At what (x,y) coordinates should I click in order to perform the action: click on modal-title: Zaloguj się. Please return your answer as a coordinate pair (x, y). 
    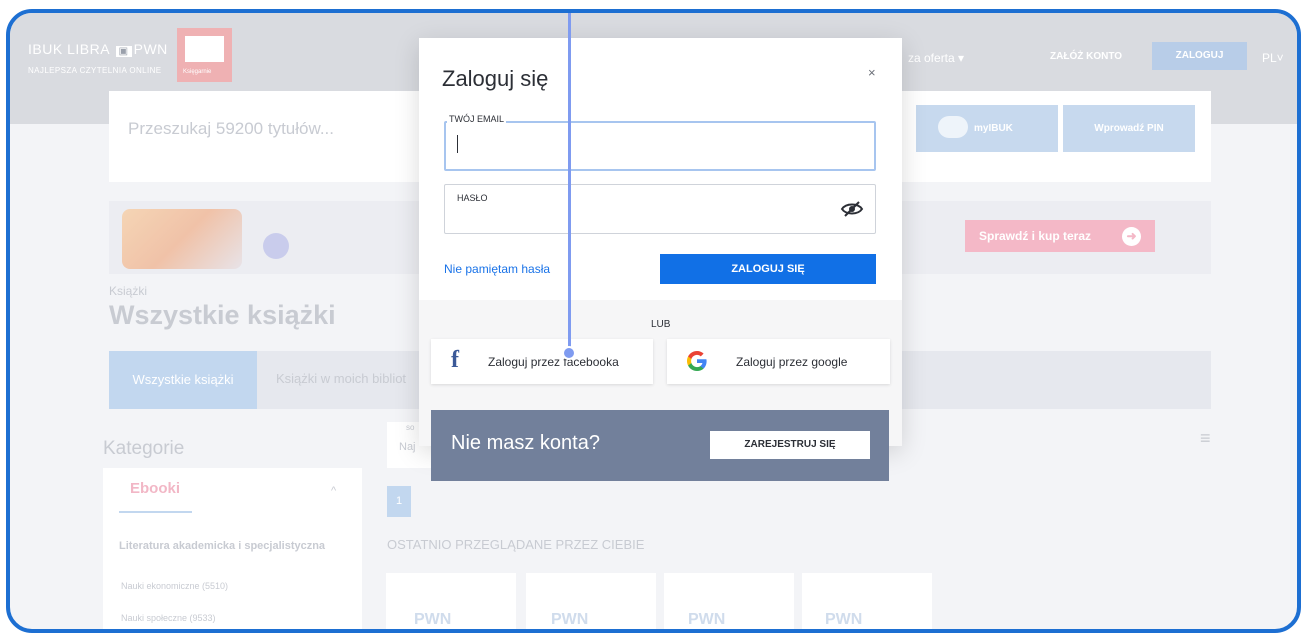
    Looking at the image, I should click on (495, 78).